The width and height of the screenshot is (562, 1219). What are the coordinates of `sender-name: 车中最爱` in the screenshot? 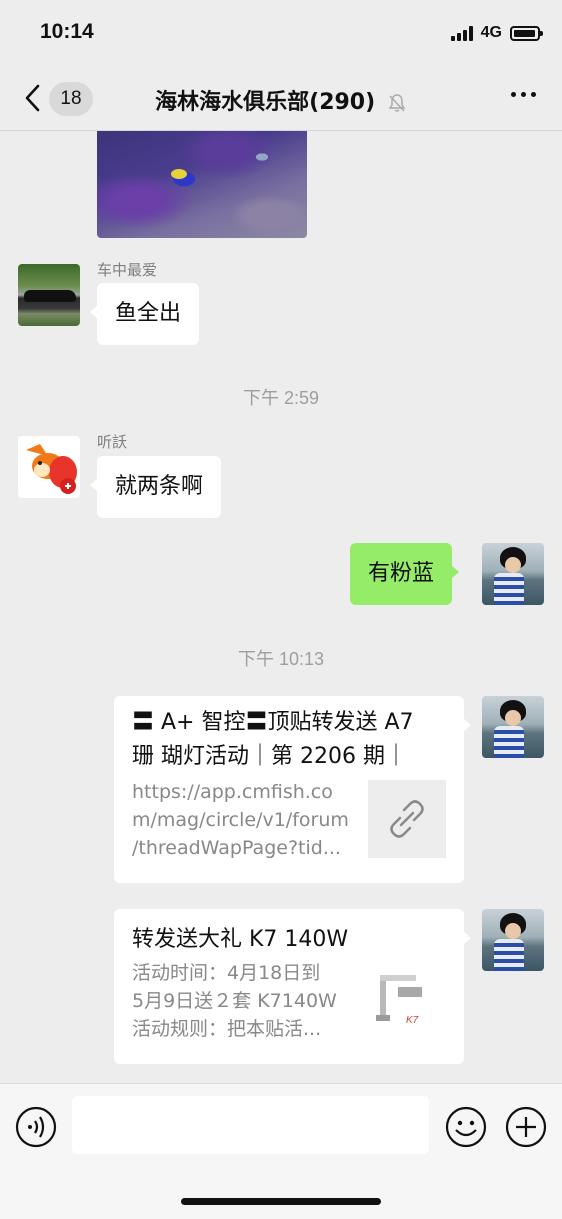 It's located at (127, 270).